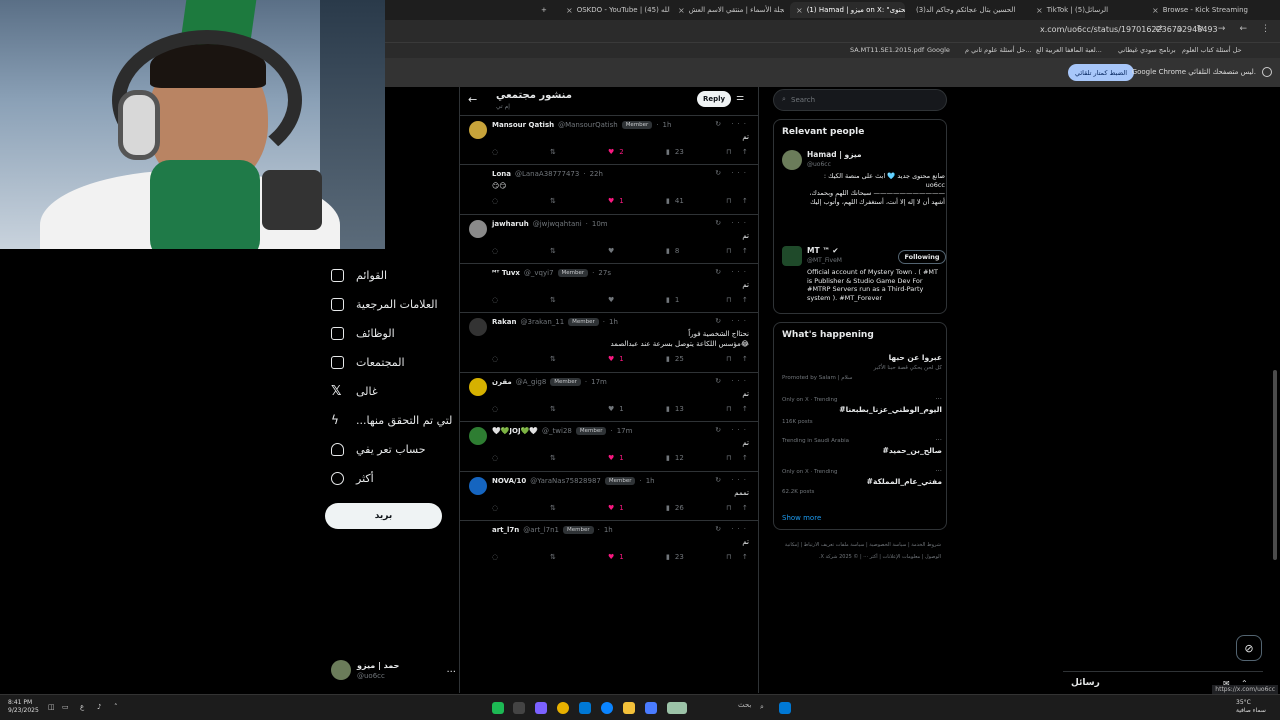 This screenshot has width=1280, height=720. I want to click on back-arrow-icon: ←, so click(472, 99).